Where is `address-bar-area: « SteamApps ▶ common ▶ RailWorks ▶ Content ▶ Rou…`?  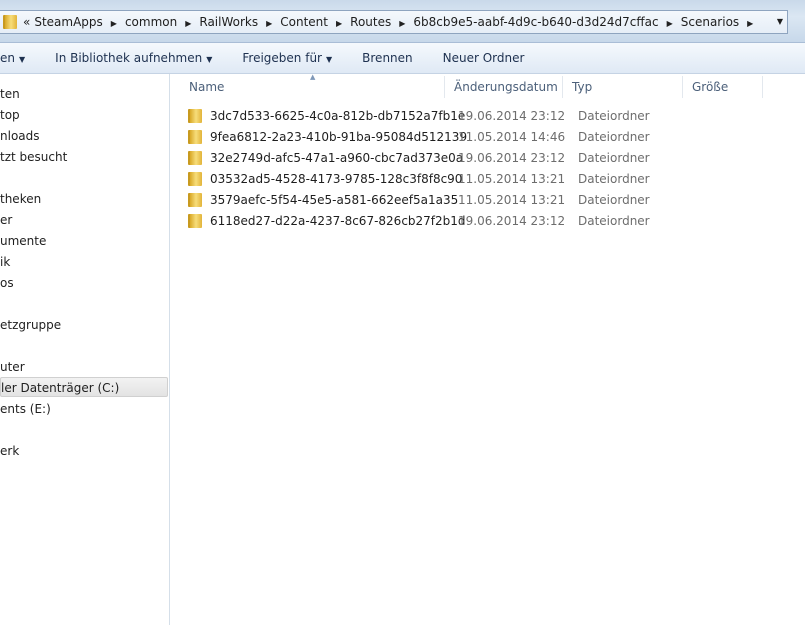
address-bar-area: « SteamApps ▶ common ▶ RailWorks ▶ Content ▶ Rou… is located at coordinates (402, 21).